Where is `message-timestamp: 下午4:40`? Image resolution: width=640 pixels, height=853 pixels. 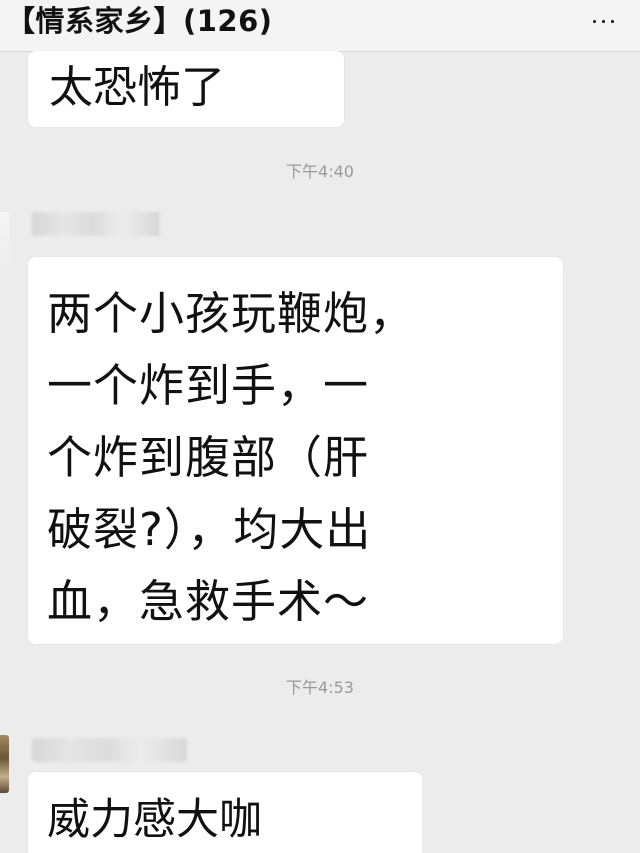
message-timestamp: 下午4:40 is located at coordinates (320, 171).